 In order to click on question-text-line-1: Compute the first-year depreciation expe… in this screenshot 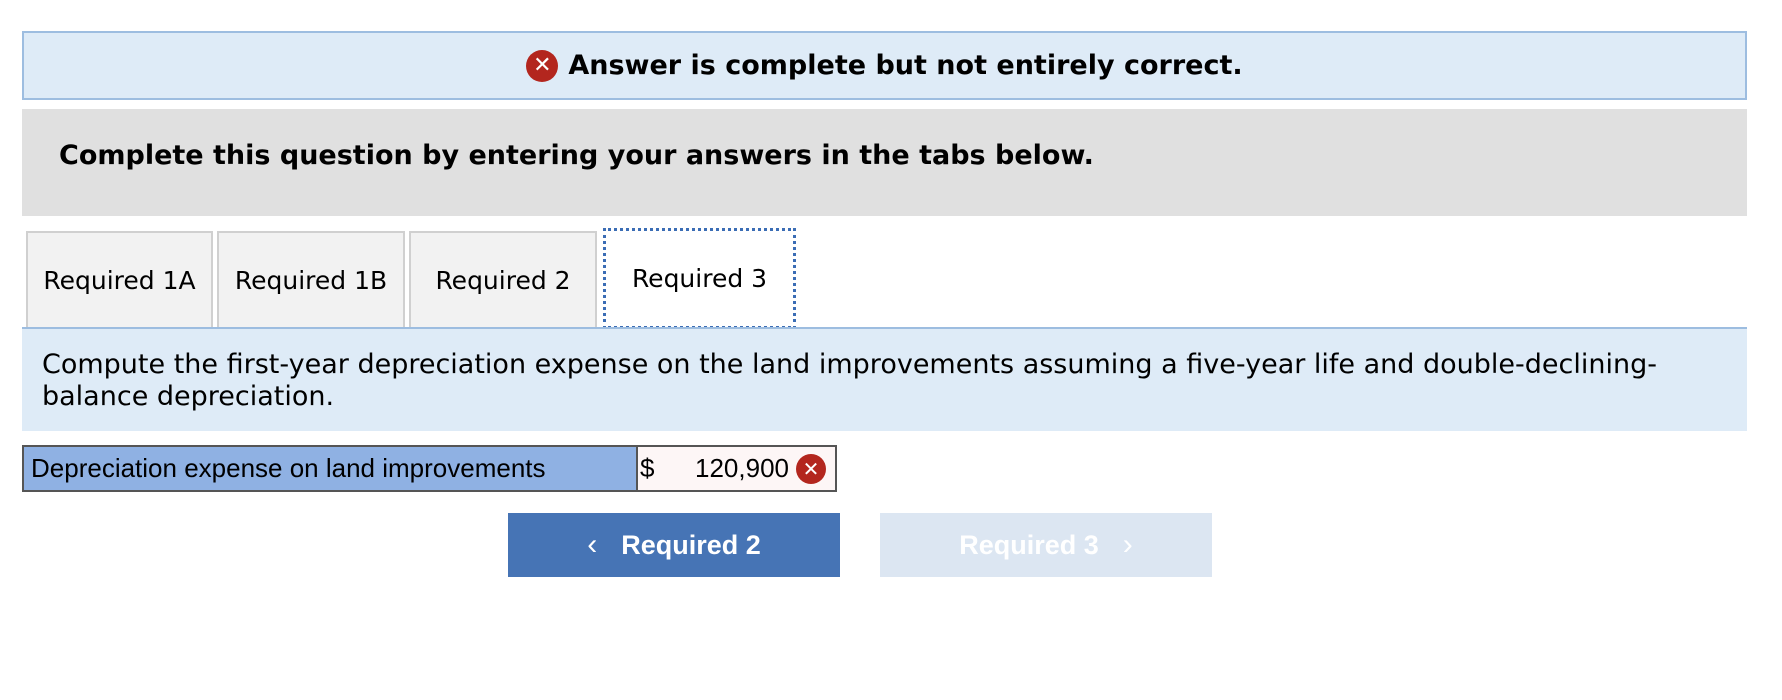, I will do `click(849, 364)`.